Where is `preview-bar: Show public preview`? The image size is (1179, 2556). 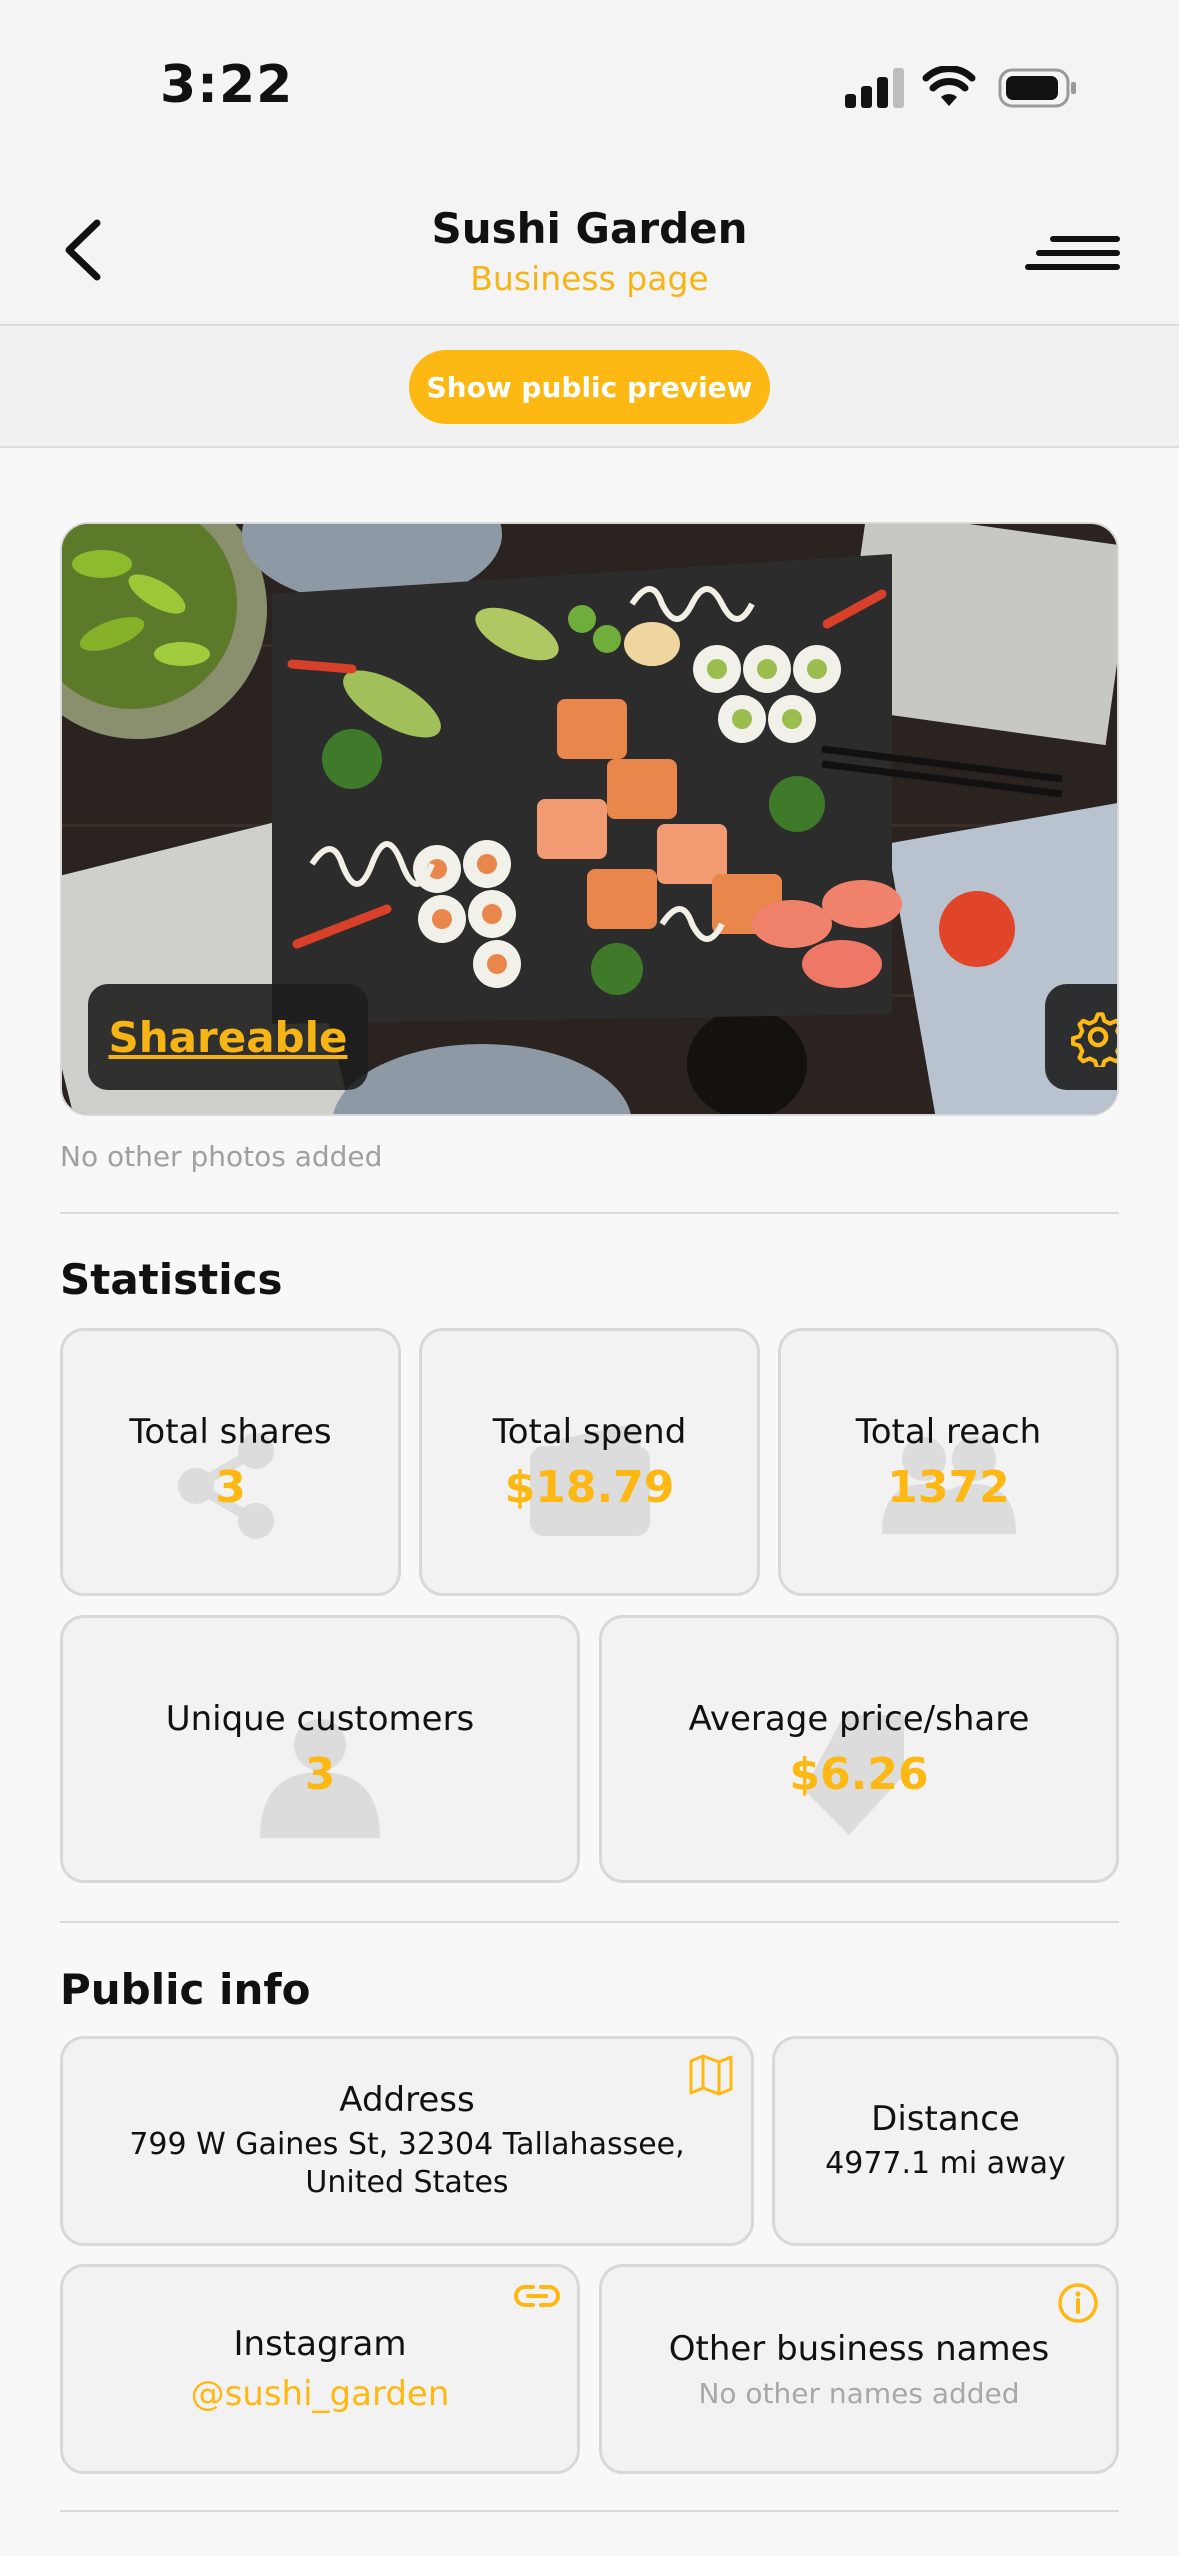 preview-bar: Show public preview is located at coordinates (589, 387).